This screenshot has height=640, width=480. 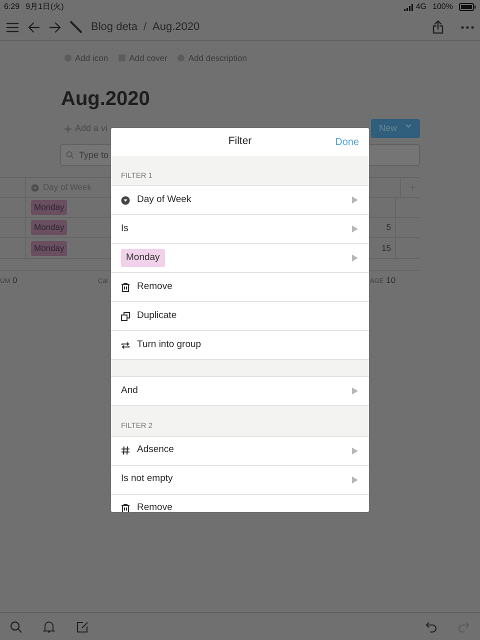 What do you see at coordinates (12, 27) in the screenshot?
I see `menu-icon` at bounding box center [12, 27].